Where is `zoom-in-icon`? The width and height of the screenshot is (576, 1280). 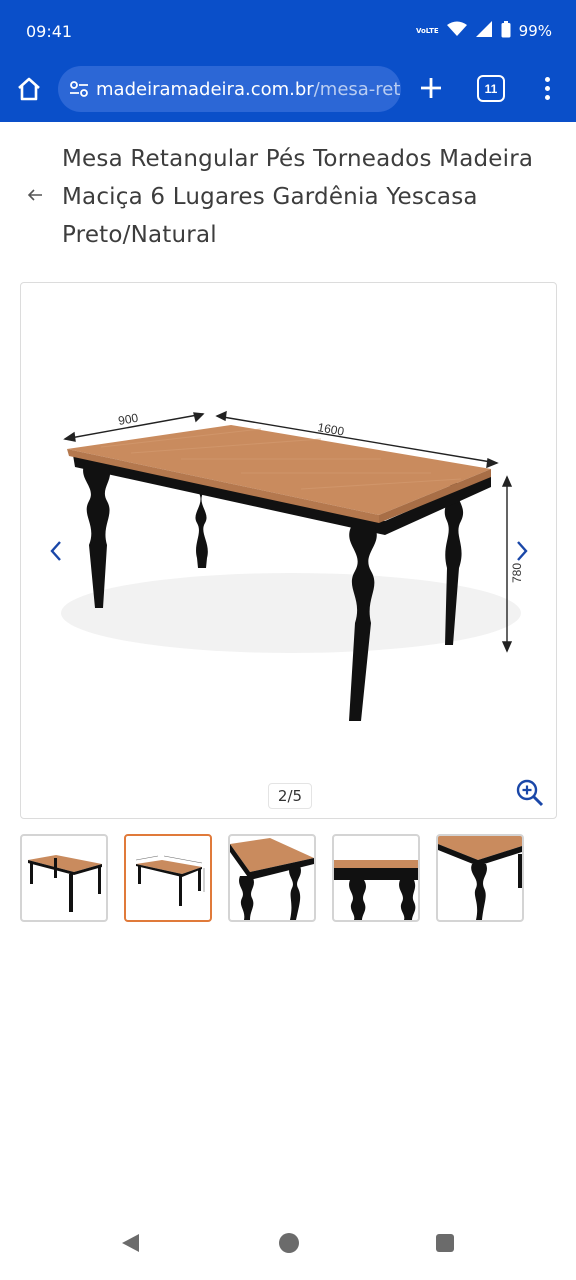
zoom-in-icon is located at coordinates (530, 793).